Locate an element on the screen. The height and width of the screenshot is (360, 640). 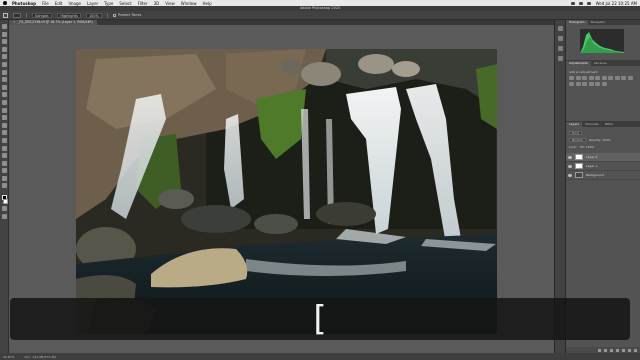
clone-stamp-tool-icon is located at coordinates (4, 95).